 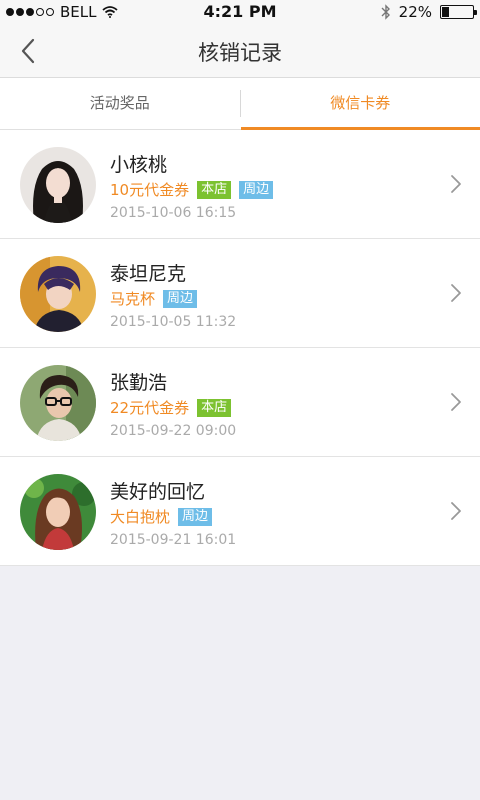 What do you see at coordinates (139, 383) in the screenshot?
I see `record-name: 张勤浩` at bounding box center [139, 383].